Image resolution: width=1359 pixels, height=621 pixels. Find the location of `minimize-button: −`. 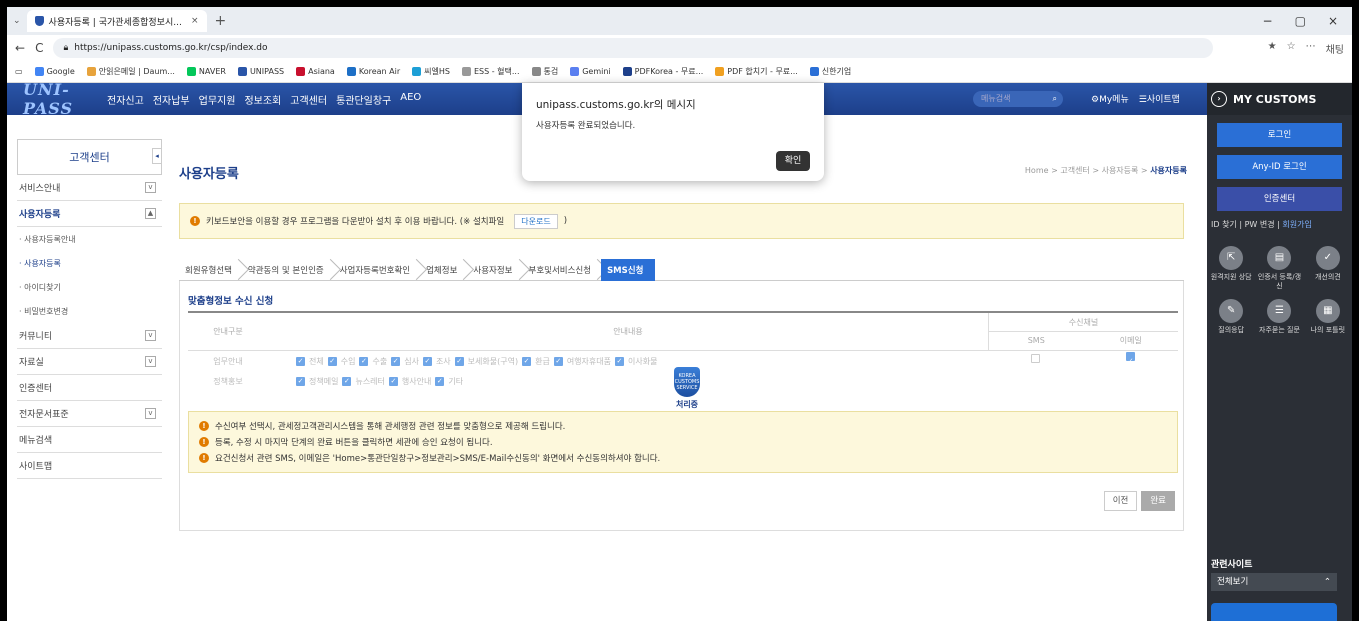

minimize-button: − is located at coordinates (1268, 21).